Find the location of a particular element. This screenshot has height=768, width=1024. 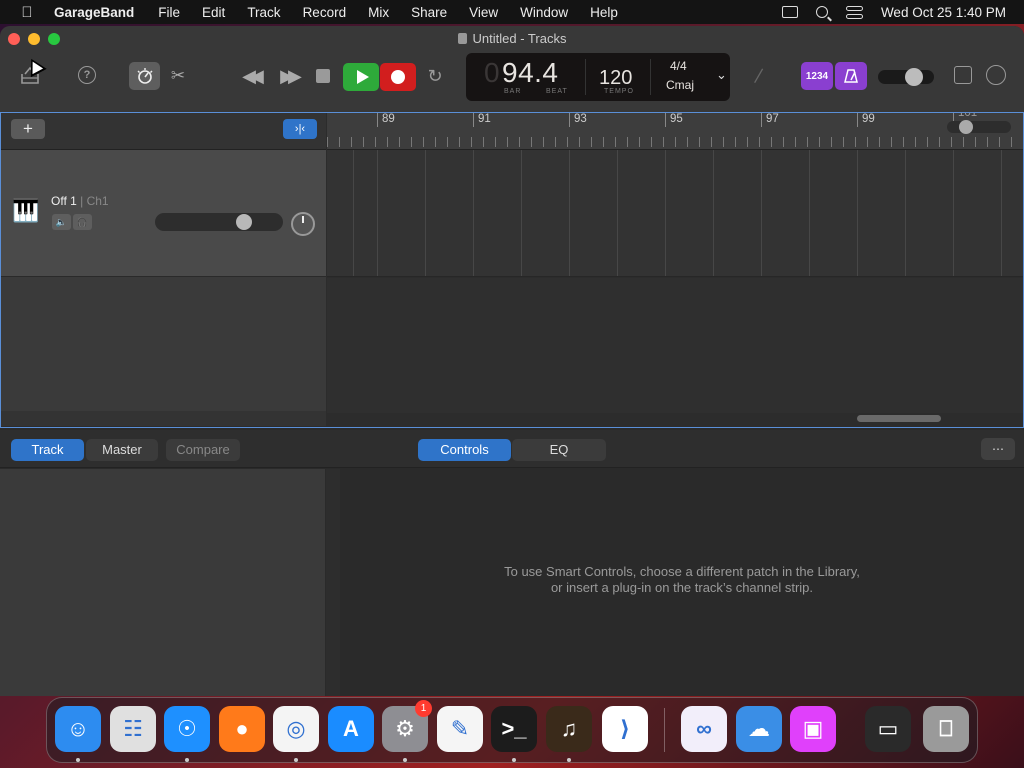

trash-icon: ⎕ is located at coordinates (946, 729).